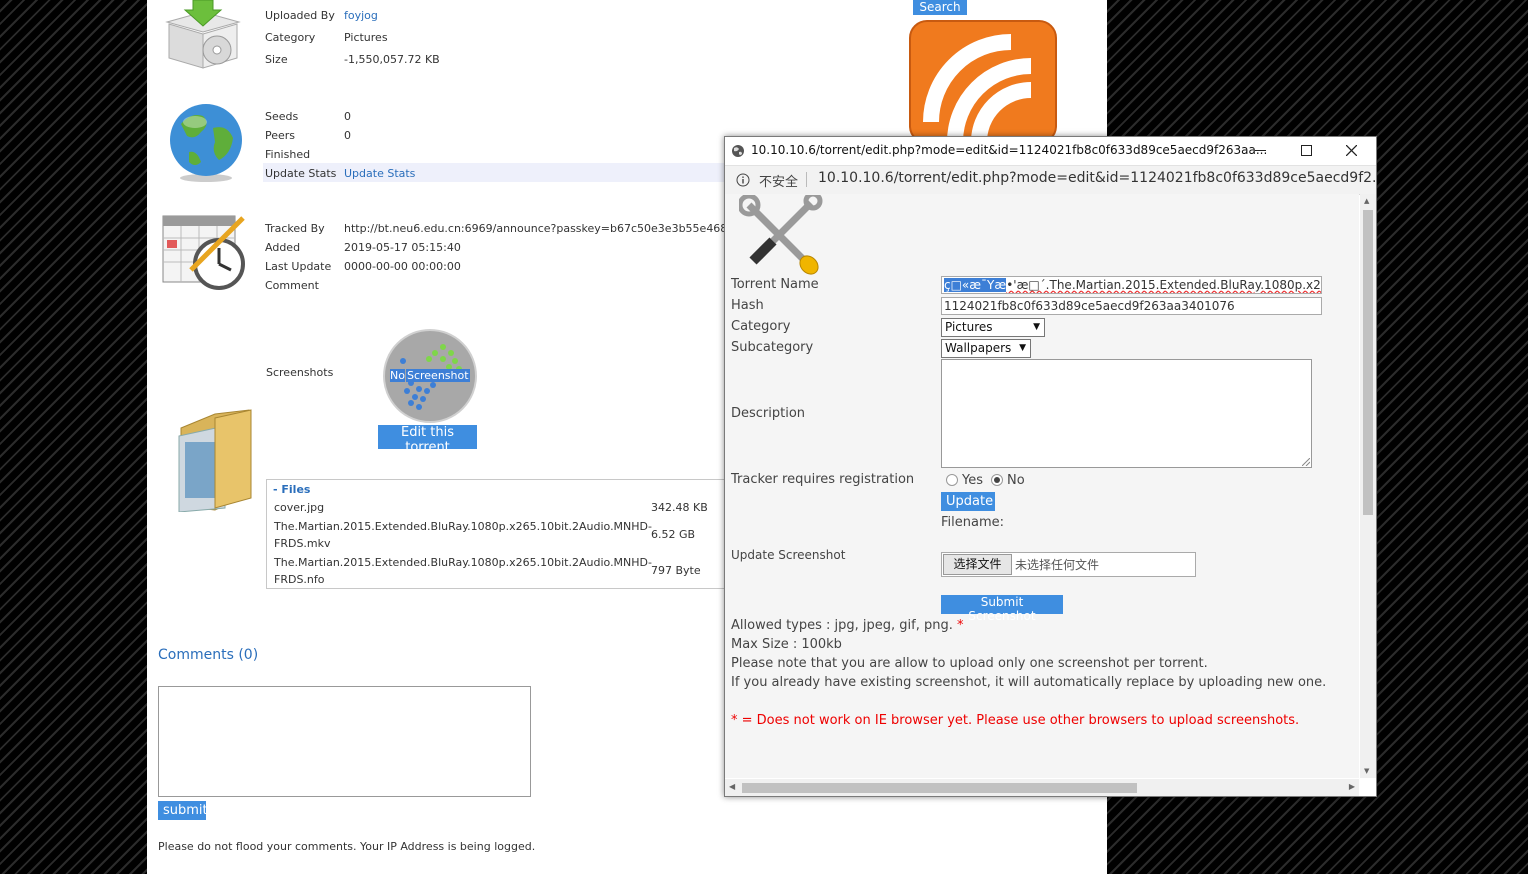 The height and width of the screenshot is (874, 1528). I want to click on added-value: 2019-05-17 05:15:40, so click(402, 247).